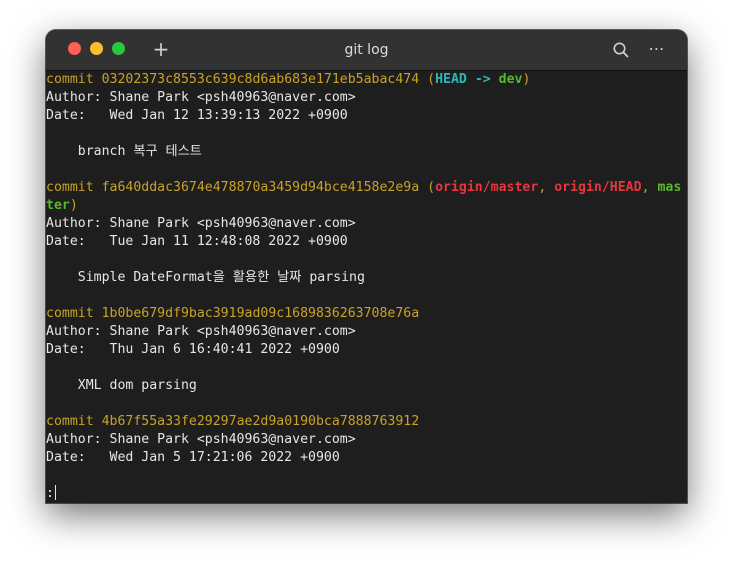 This screenshot has width=732, height=565. I want to click on date-line: Date: Wed Jan 5 17:21:06 2022 +0900, so click(193, 457).